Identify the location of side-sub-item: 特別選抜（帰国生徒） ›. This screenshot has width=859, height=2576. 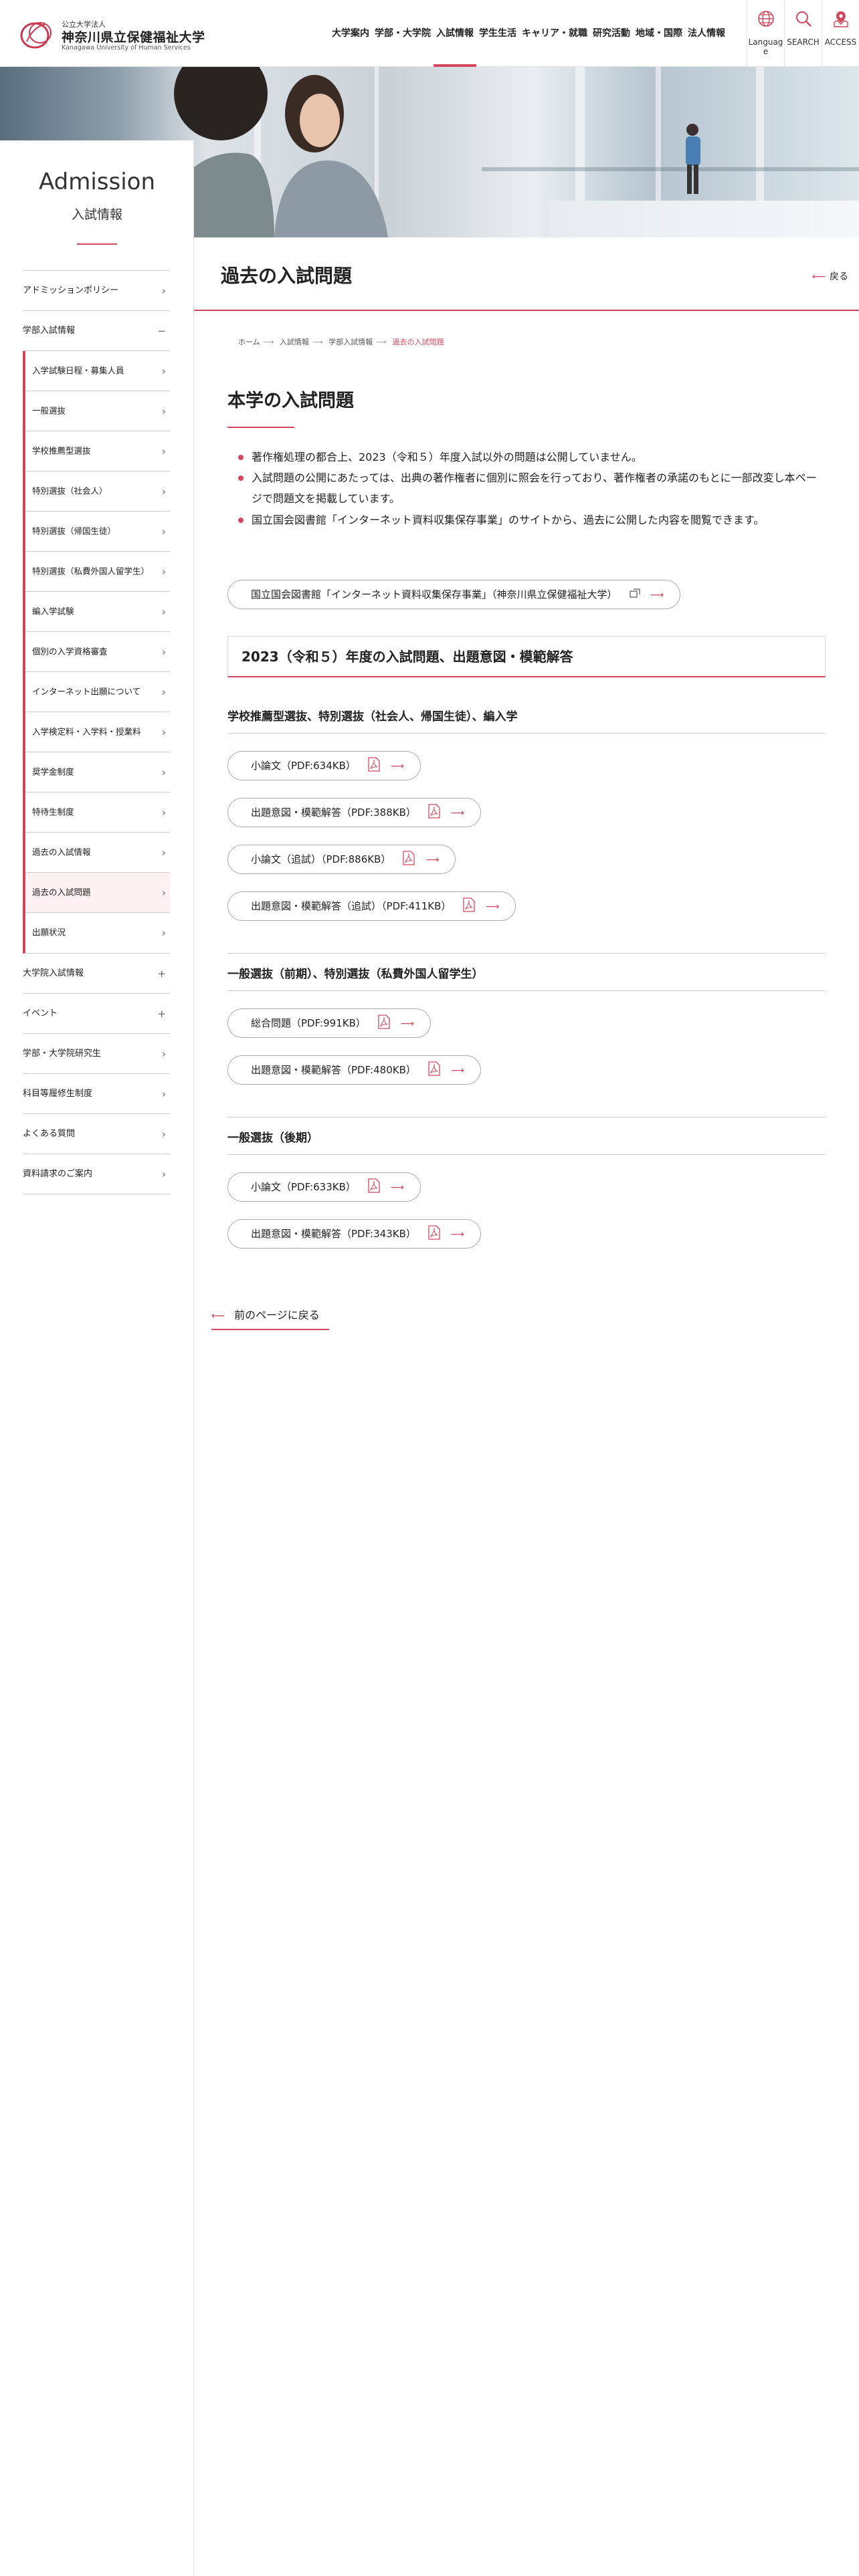
(98, 532).